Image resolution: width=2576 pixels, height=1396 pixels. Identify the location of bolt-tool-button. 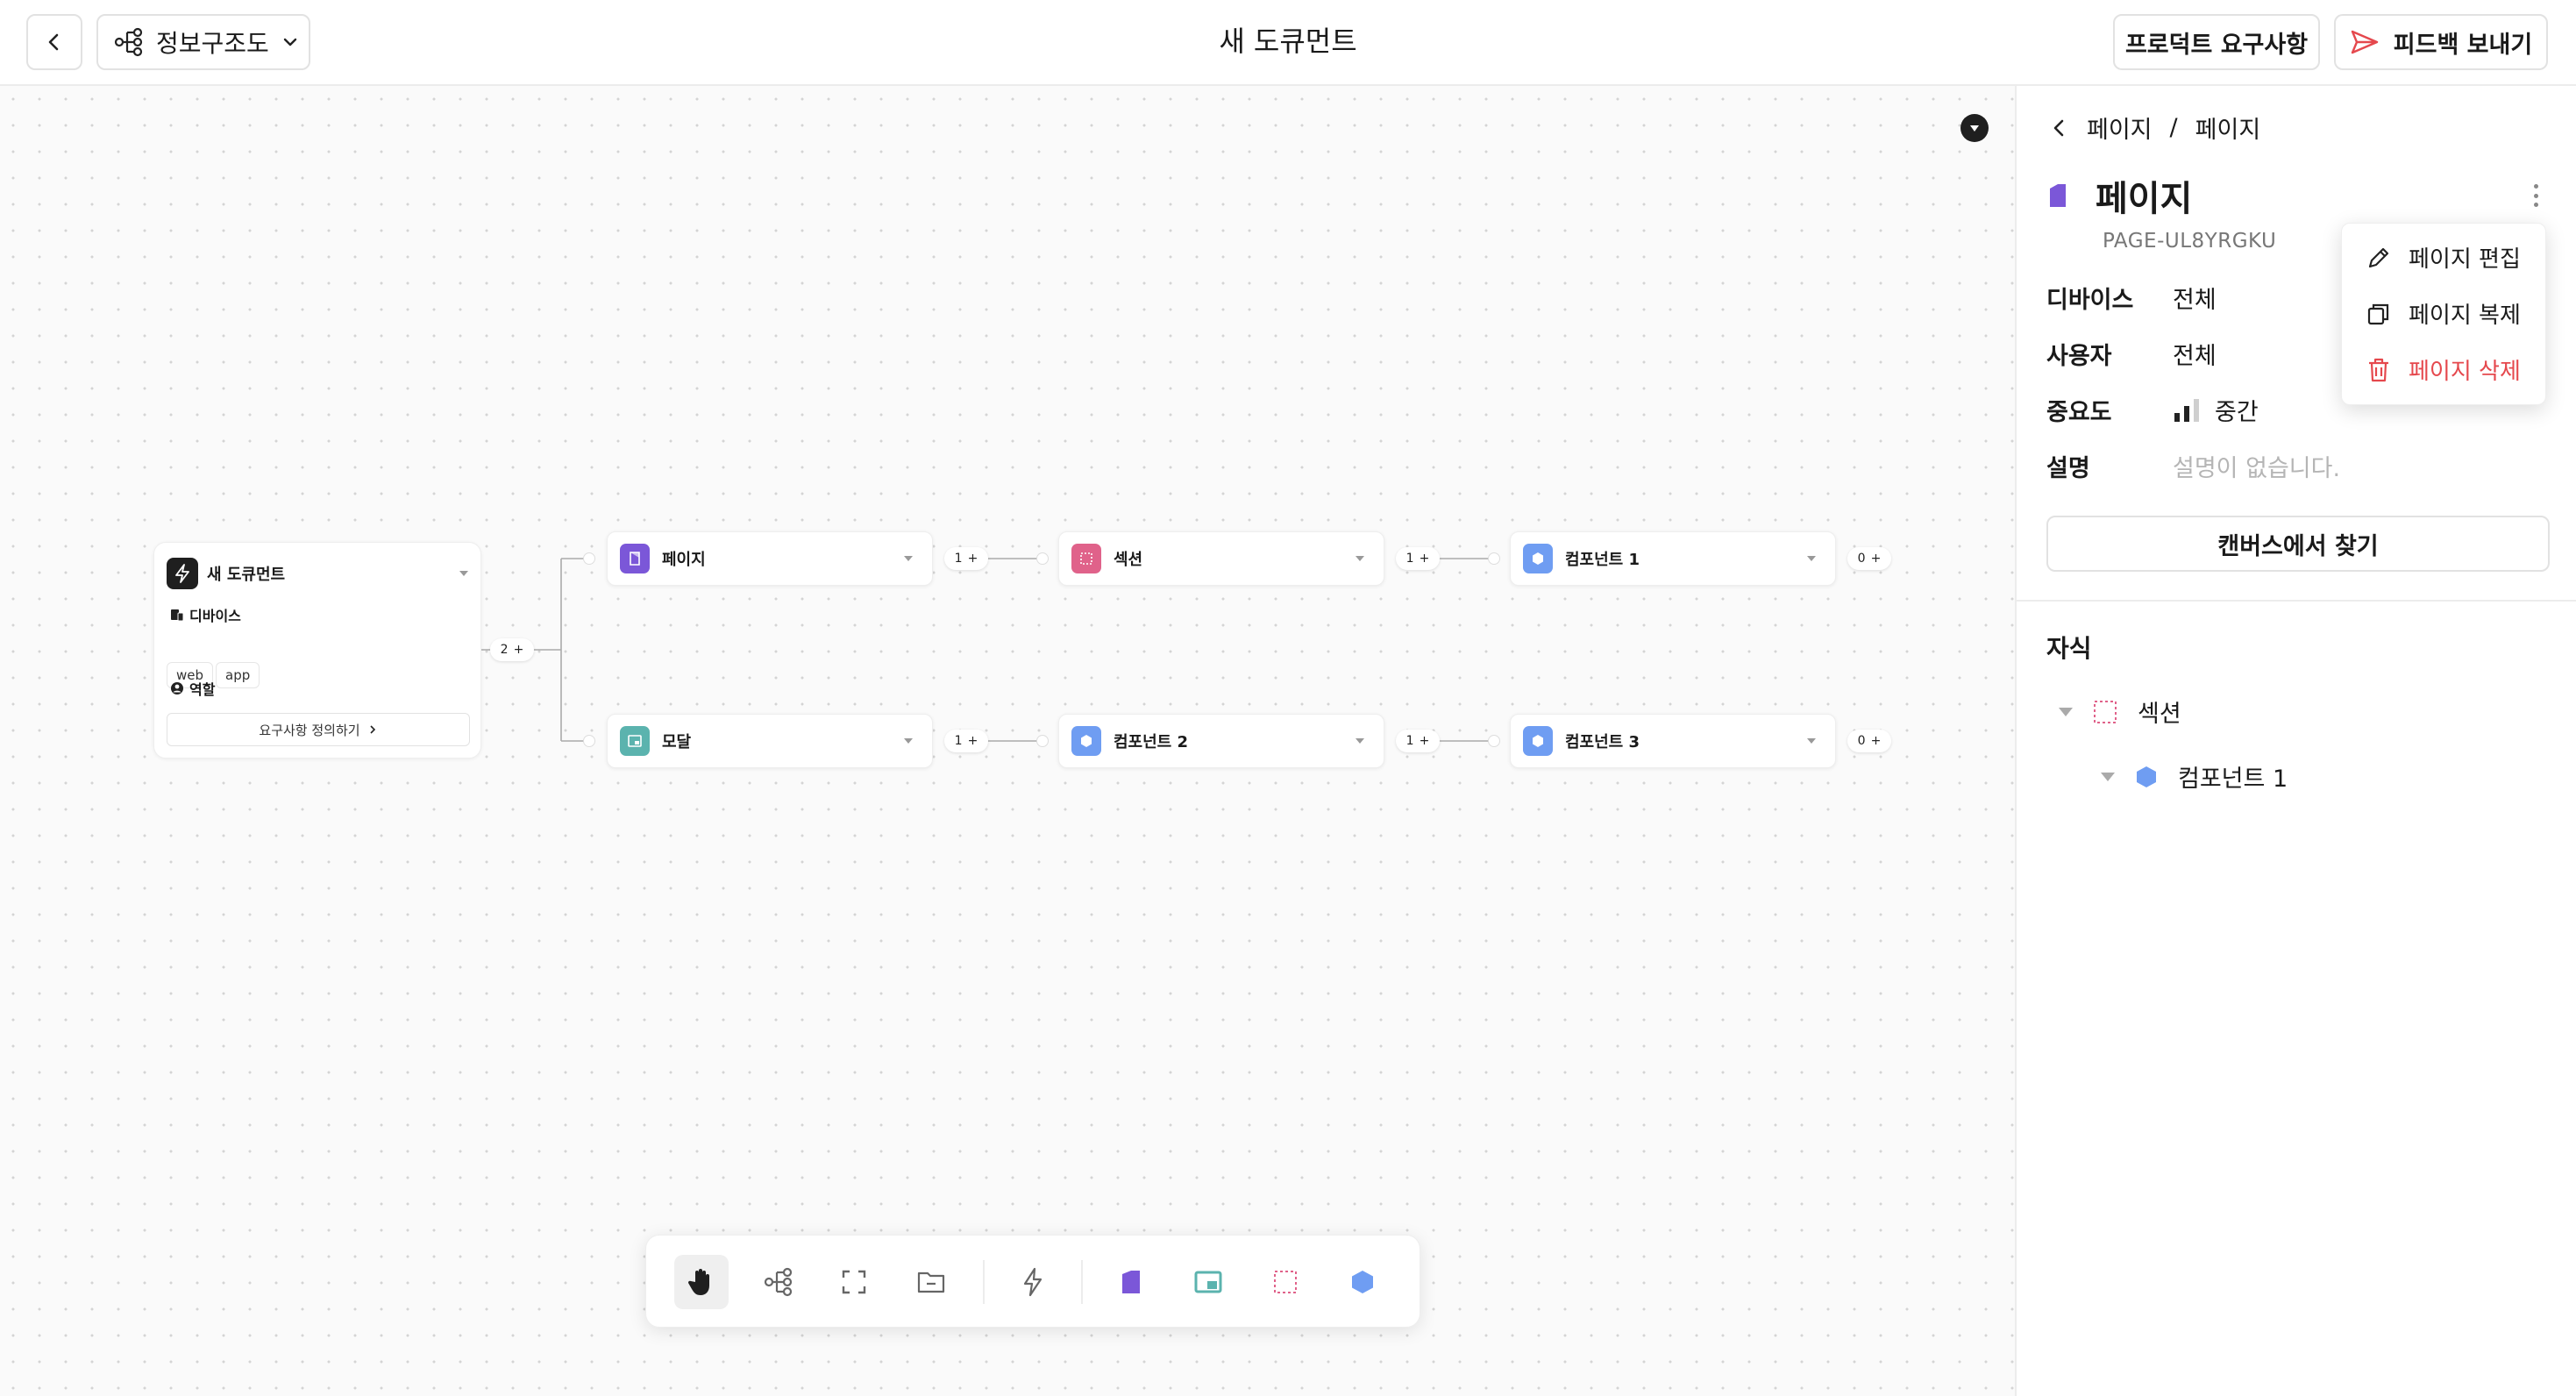
(1033, 1282).